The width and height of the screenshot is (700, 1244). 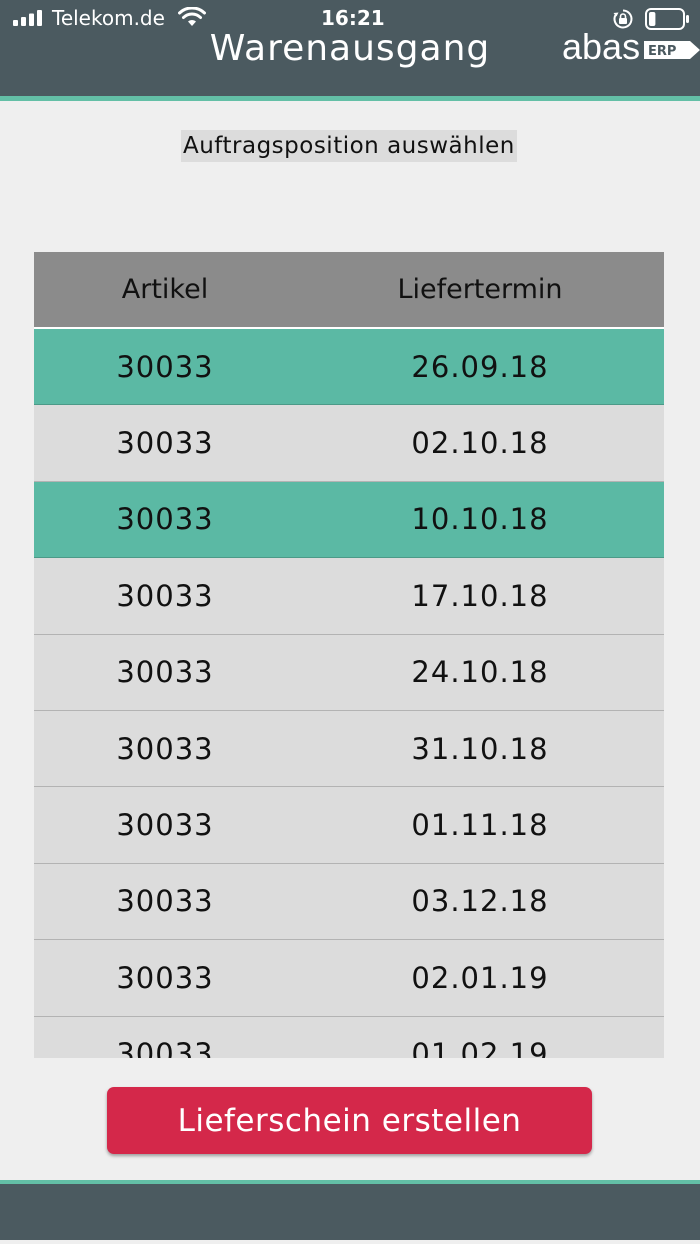 What do you see at coordinates (165, 289) in the screenshot?
I see `column-header-artikel: Artikel` at bounding box center [165, 289].